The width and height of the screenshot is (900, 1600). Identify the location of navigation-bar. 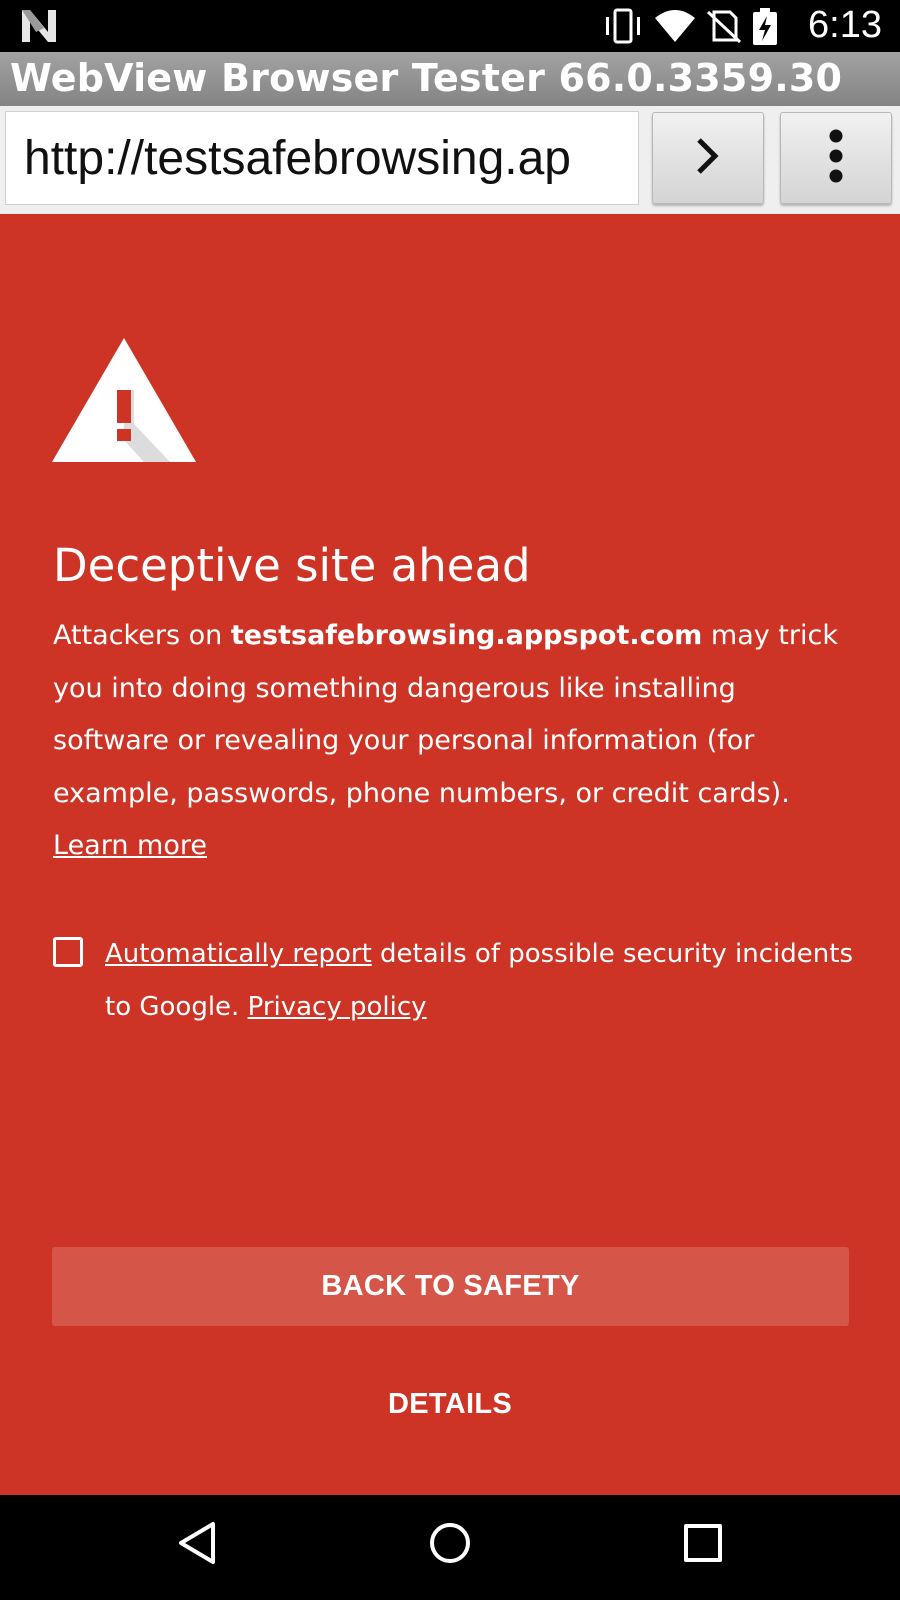
(450, 1547).